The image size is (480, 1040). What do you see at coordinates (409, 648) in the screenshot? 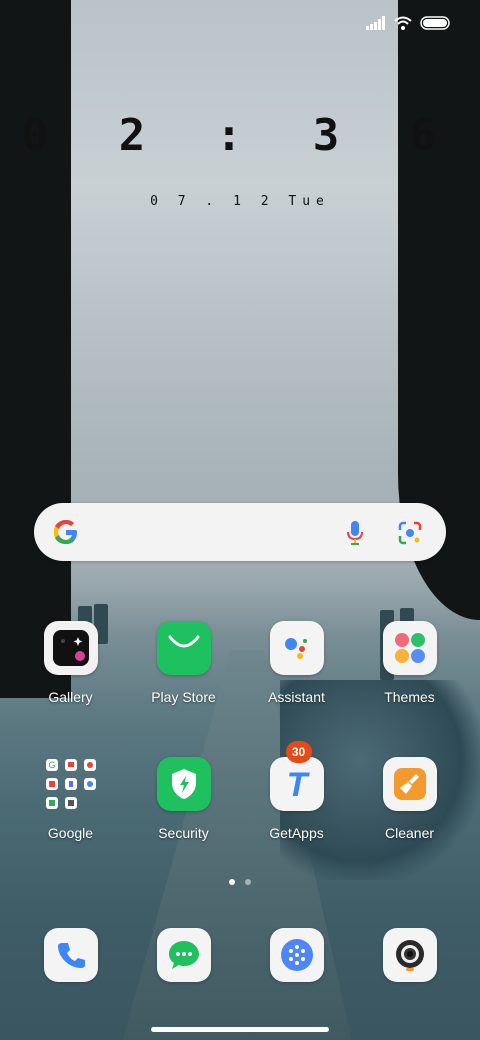
I see `themes-icon` at bounding box center [409, 648].